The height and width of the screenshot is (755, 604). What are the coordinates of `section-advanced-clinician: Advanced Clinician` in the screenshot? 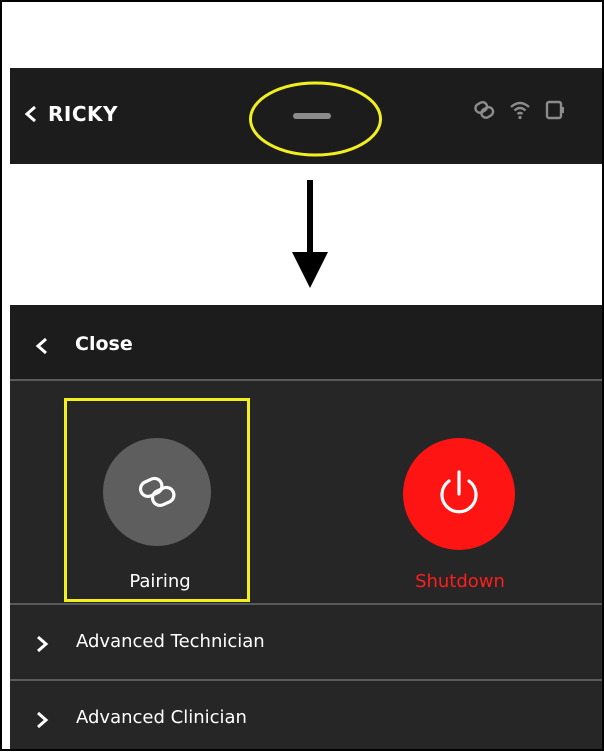 It's located at (306, 717).